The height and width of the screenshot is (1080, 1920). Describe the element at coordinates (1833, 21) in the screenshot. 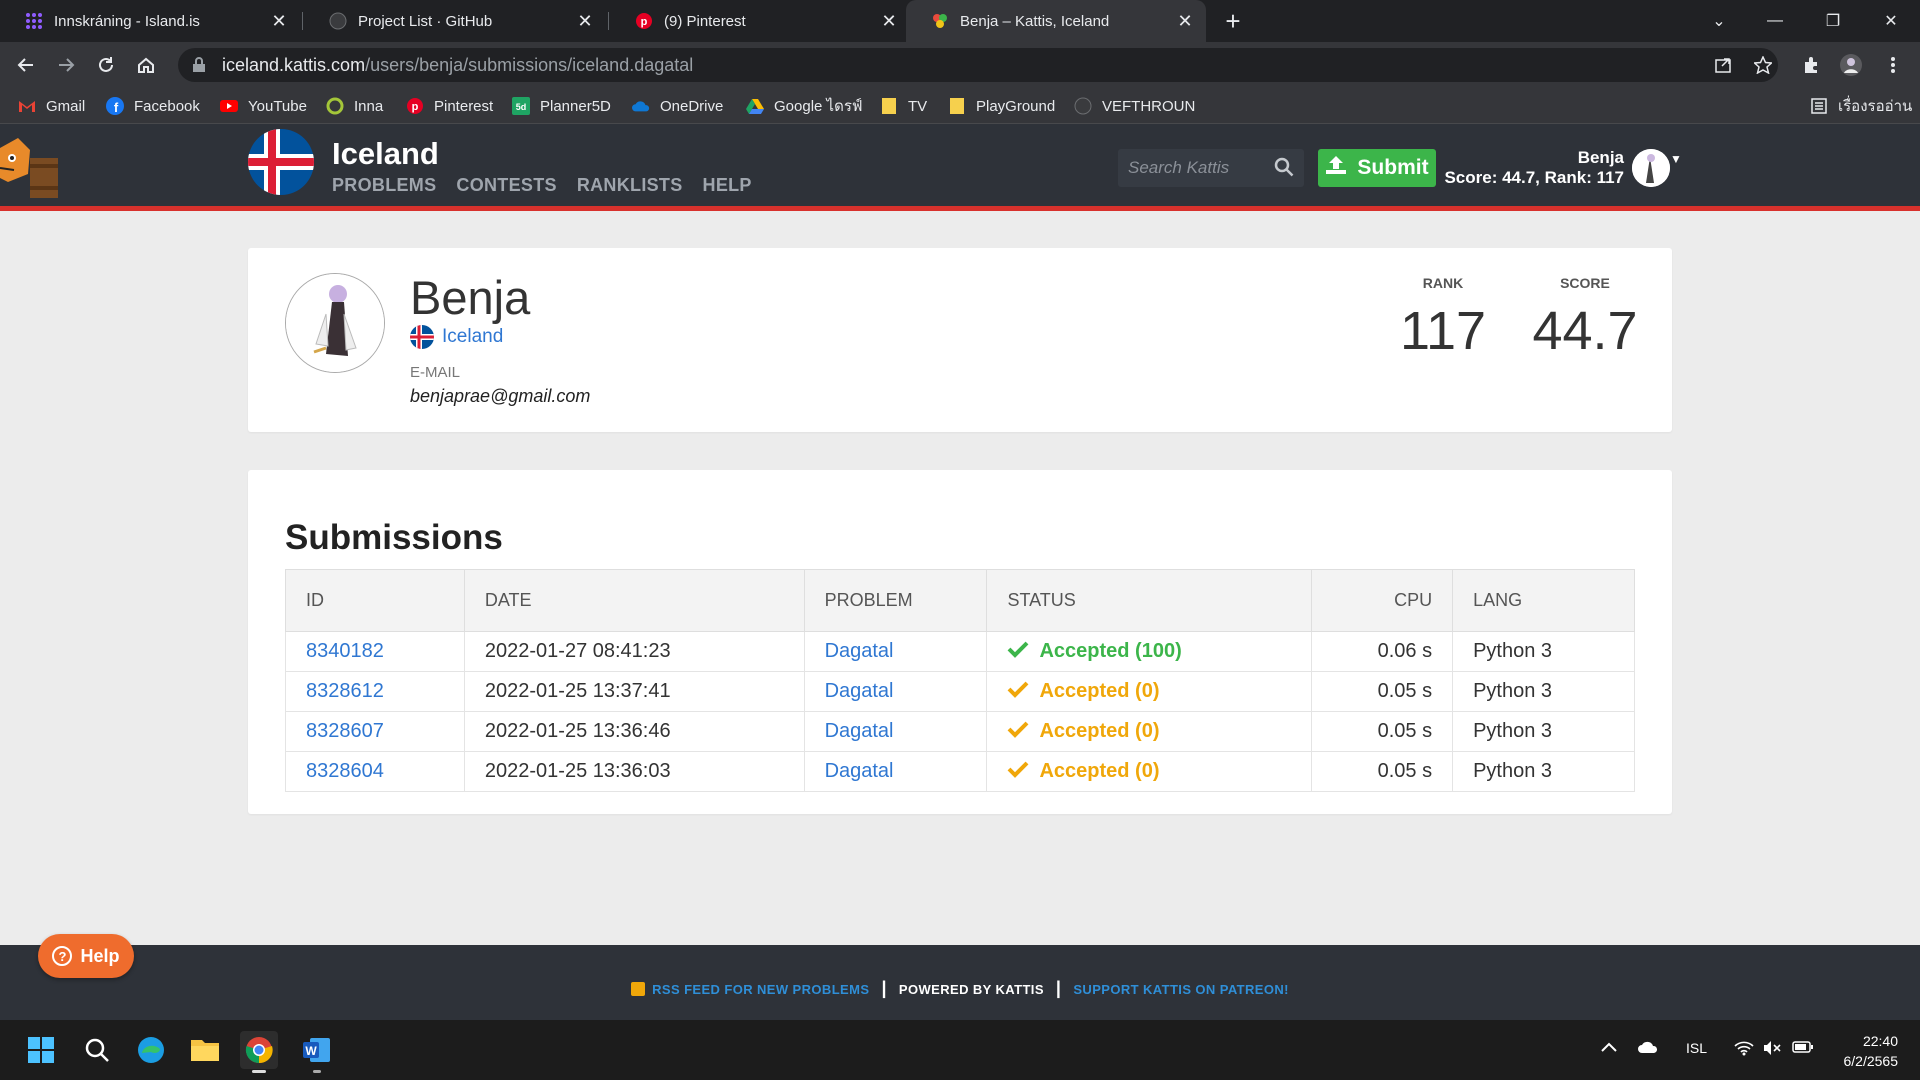

I see `restore-icon: ❐` at that location.